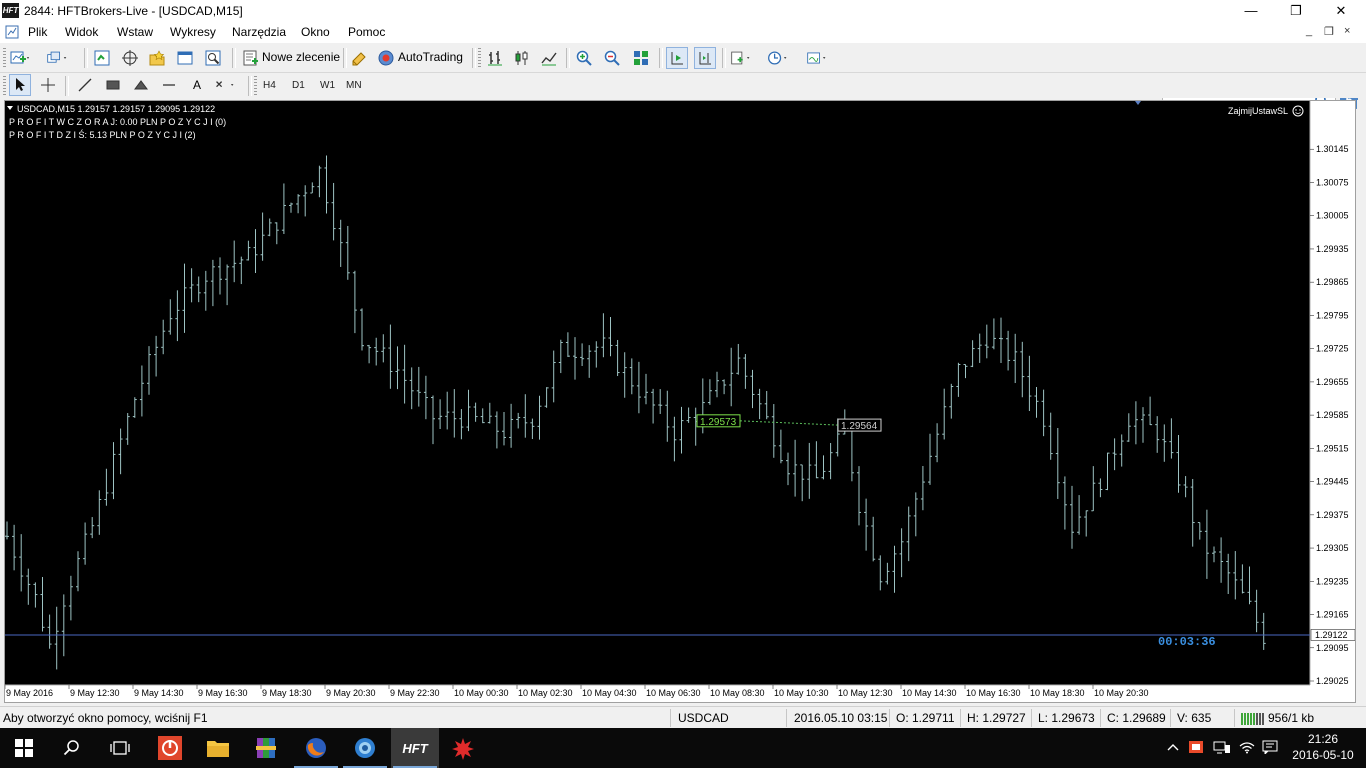 The height and width of the screenshot is (768, 1366). Describe the element at coordinates (366, 32) in the screenshot. I see `menu-pomoc: Pomoc` at that location.